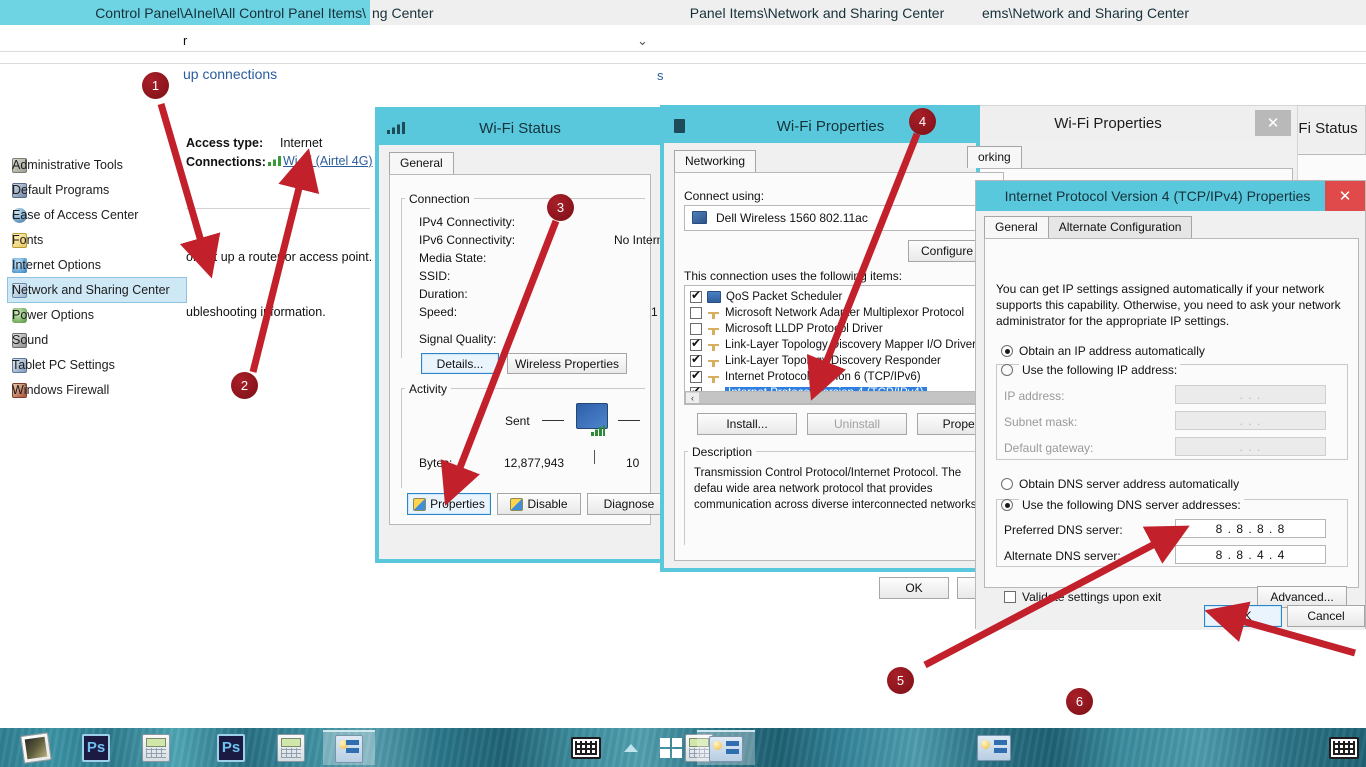 The image size is (1366, 767). What do you see at coordinates (1007, 370) in the screenshot?
I see `radio-use-following-ip` at bounding box center [1007, 370].